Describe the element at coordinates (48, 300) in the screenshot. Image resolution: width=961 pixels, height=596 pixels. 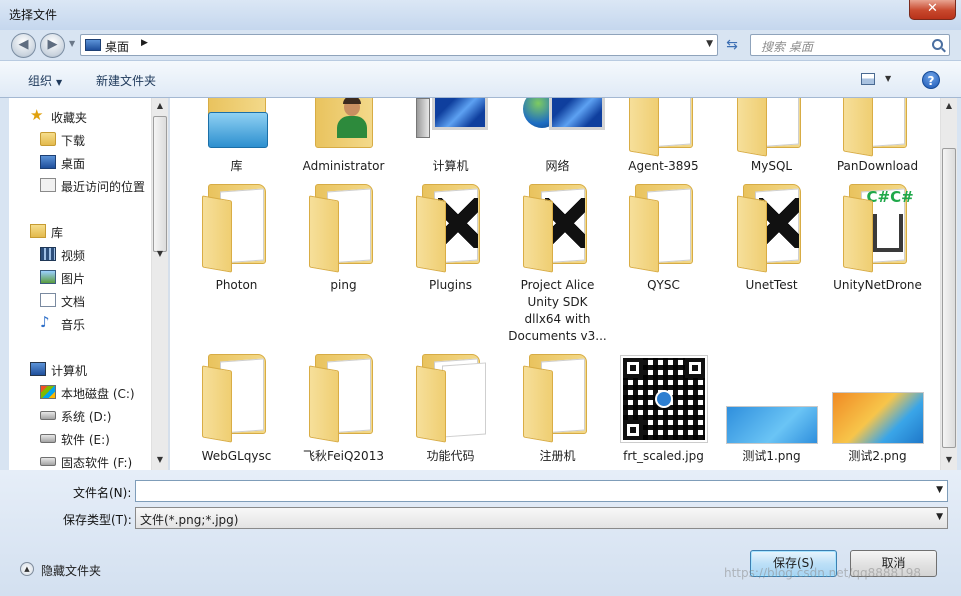
I see `document-icon` at that location.